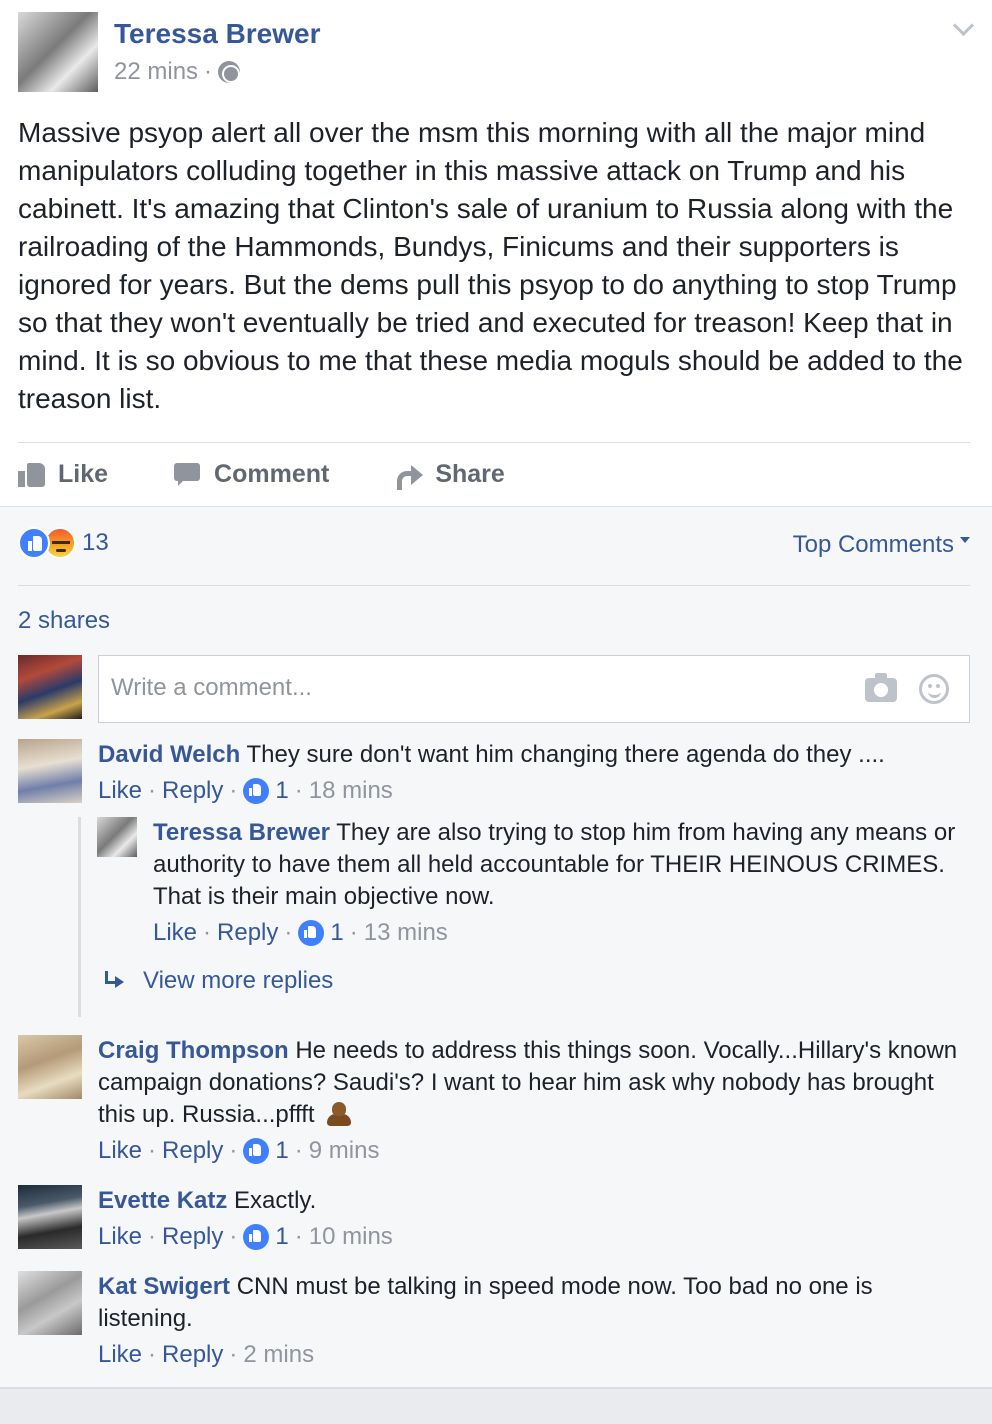  What do you see at coordinates (238, 980) in the screenshot?
I see `view-more-replies-label: View more replies` at bounding box center [238, 980].